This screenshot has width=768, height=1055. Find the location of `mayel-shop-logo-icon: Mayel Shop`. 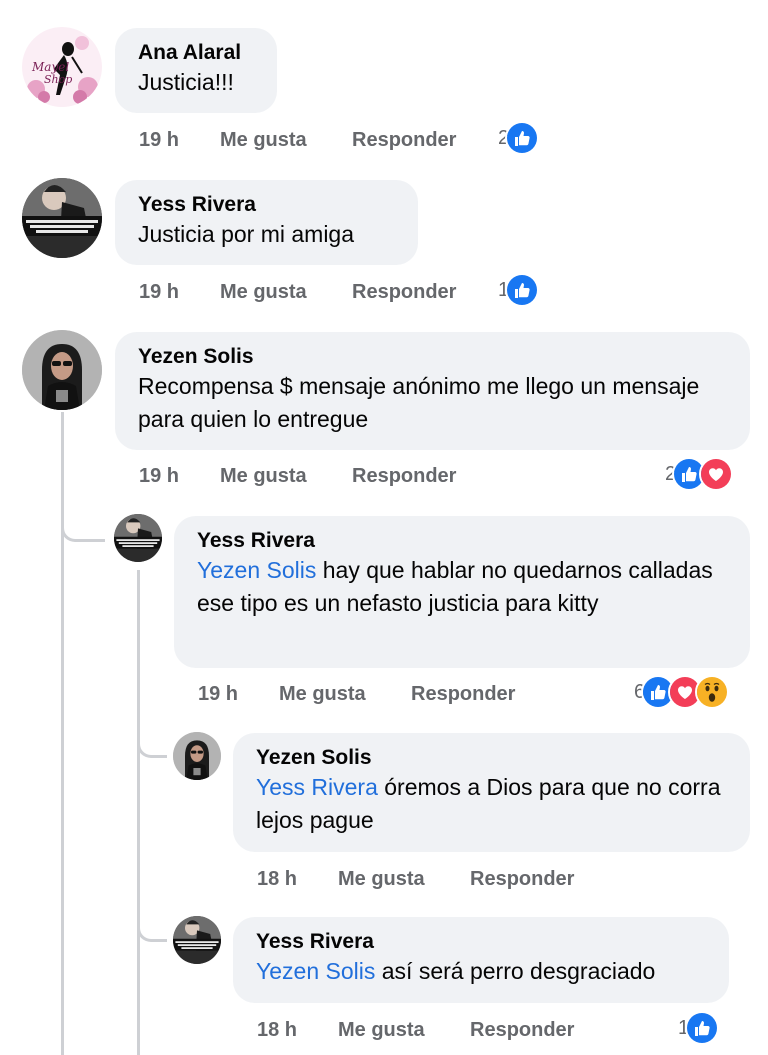

mayel-shop-logo-icon: Mayel Shop is located at coordinates (62, 67).